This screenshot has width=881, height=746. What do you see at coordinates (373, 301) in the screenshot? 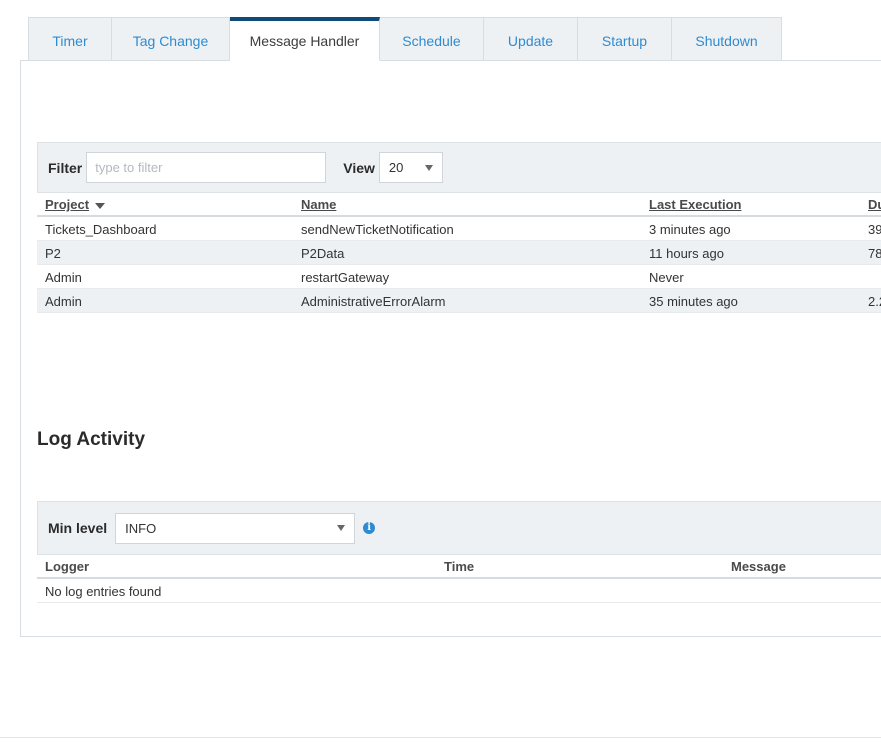
I see `cell-name: AdministrativeErrorAlarm` at bounding box center [373, 301].